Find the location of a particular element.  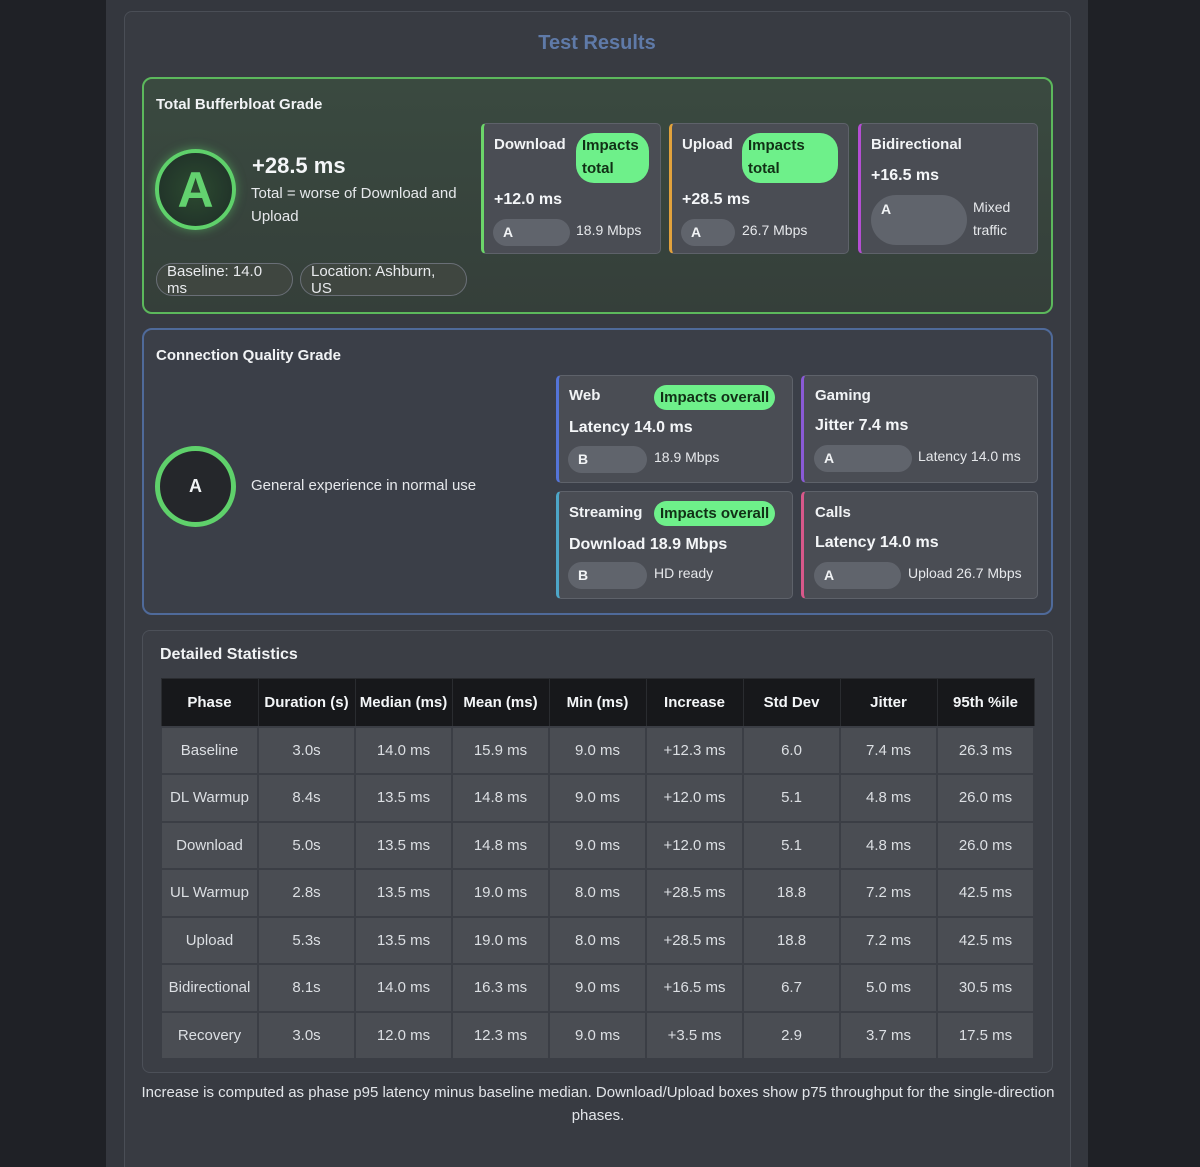

upload-card-title: Upload is located at coordinates (707, 144).